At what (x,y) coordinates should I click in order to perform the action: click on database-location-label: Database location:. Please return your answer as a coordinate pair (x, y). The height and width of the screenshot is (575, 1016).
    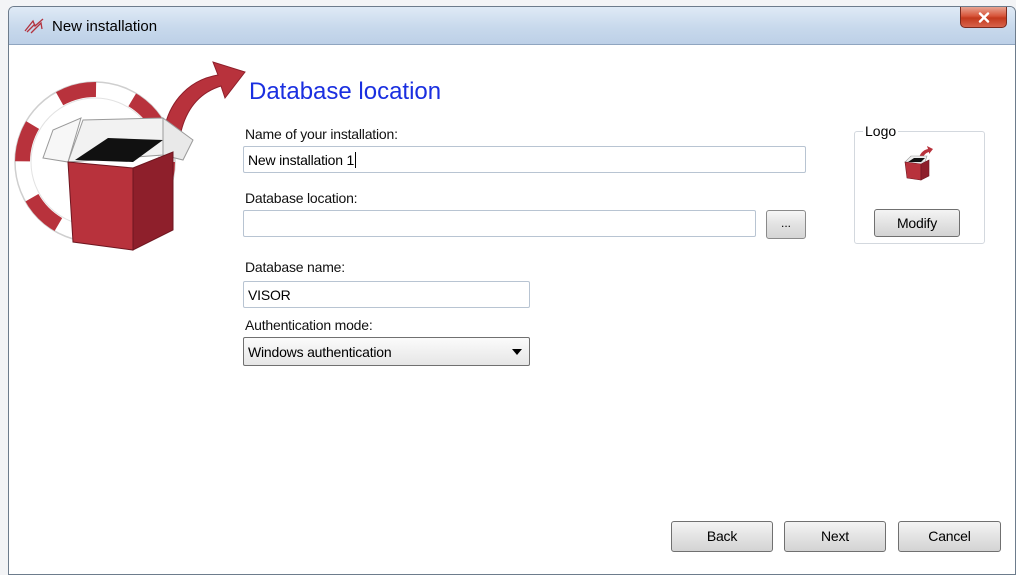
    Looking at the image, I should click on (301, 198).